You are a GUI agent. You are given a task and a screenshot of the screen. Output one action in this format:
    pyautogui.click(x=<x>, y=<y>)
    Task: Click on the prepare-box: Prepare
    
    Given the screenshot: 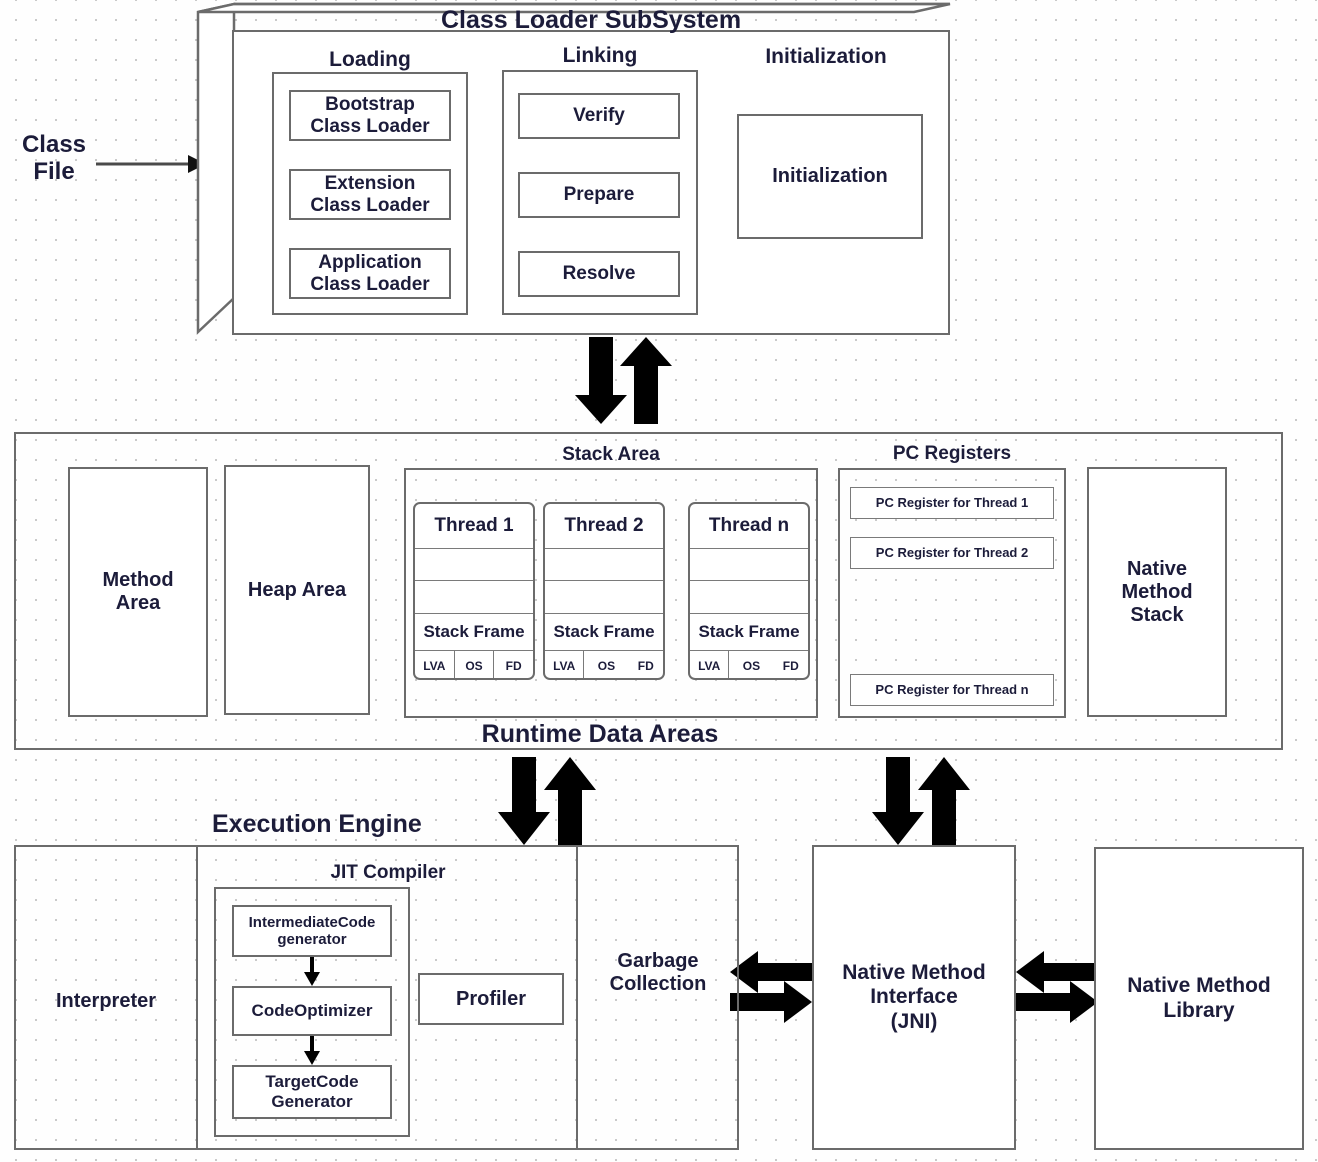 What is the action you would take?
    pyautogui.click(x=599, y=195)
    